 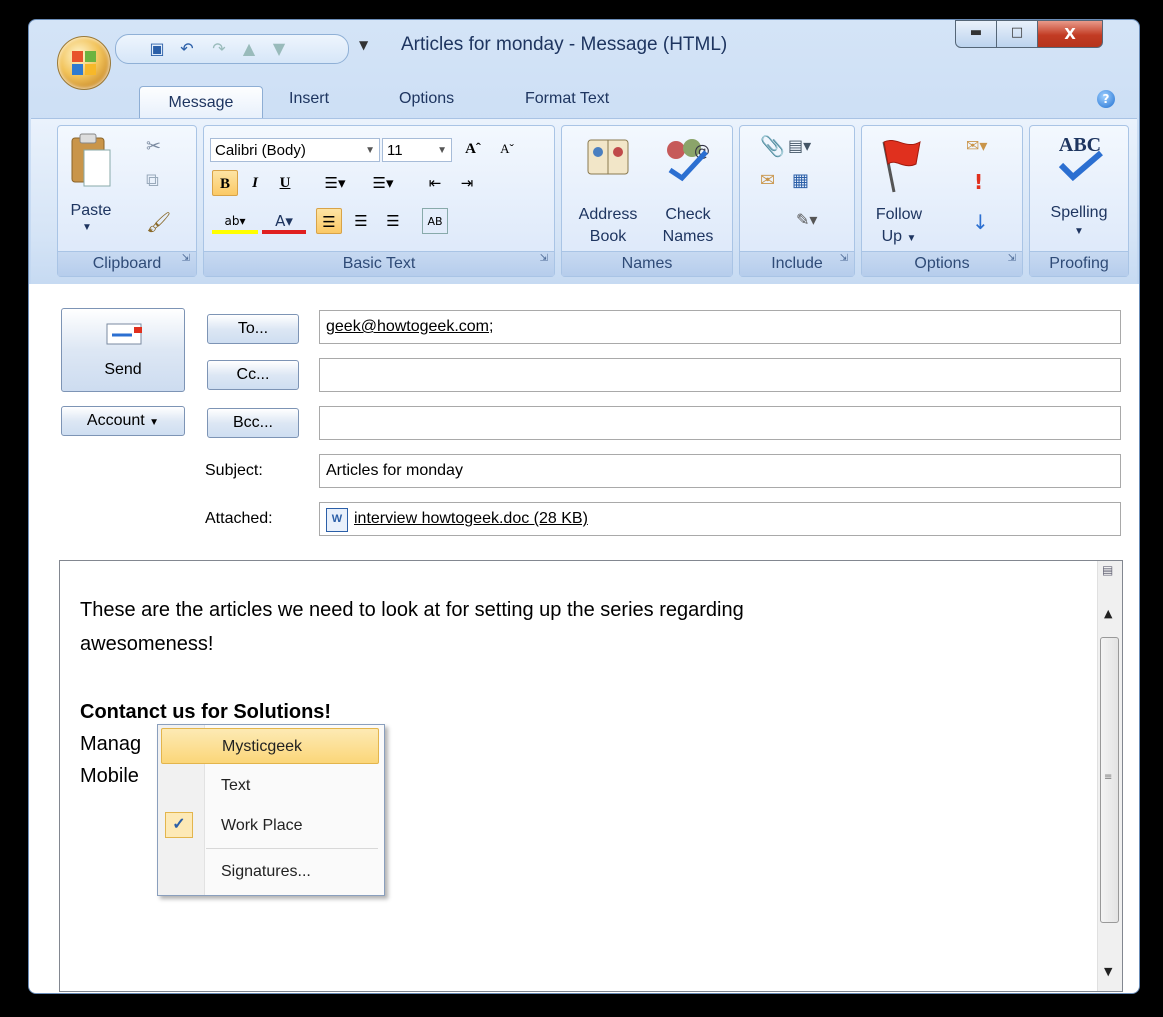 What do you see at coordinates (1079, 231) in the screenshot?
I see `spelling-dropdown-icon: ▼` at bounding box center [1079, 231].